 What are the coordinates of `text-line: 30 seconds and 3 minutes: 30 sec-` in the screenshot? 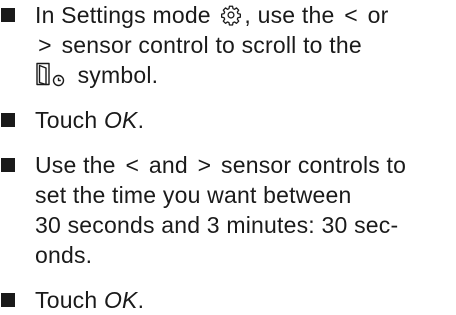 It's located at (217, 225).